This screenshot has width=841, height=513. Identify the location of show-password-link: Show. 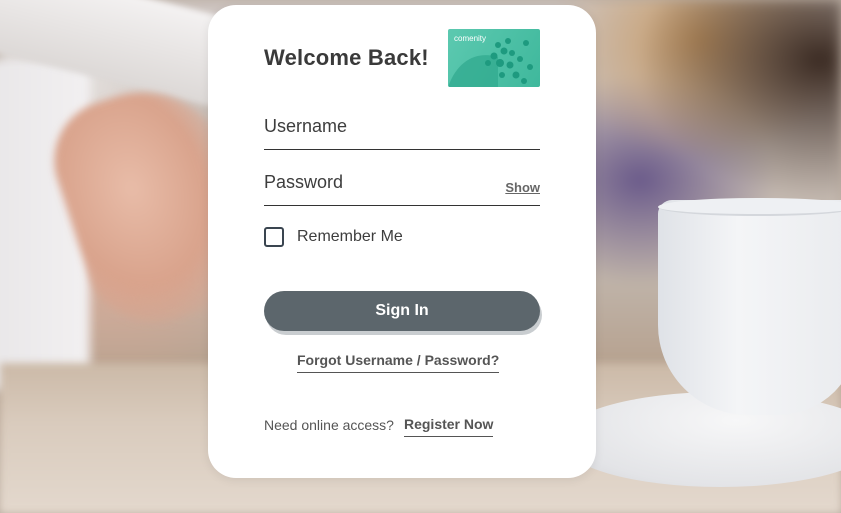
(522, 187).